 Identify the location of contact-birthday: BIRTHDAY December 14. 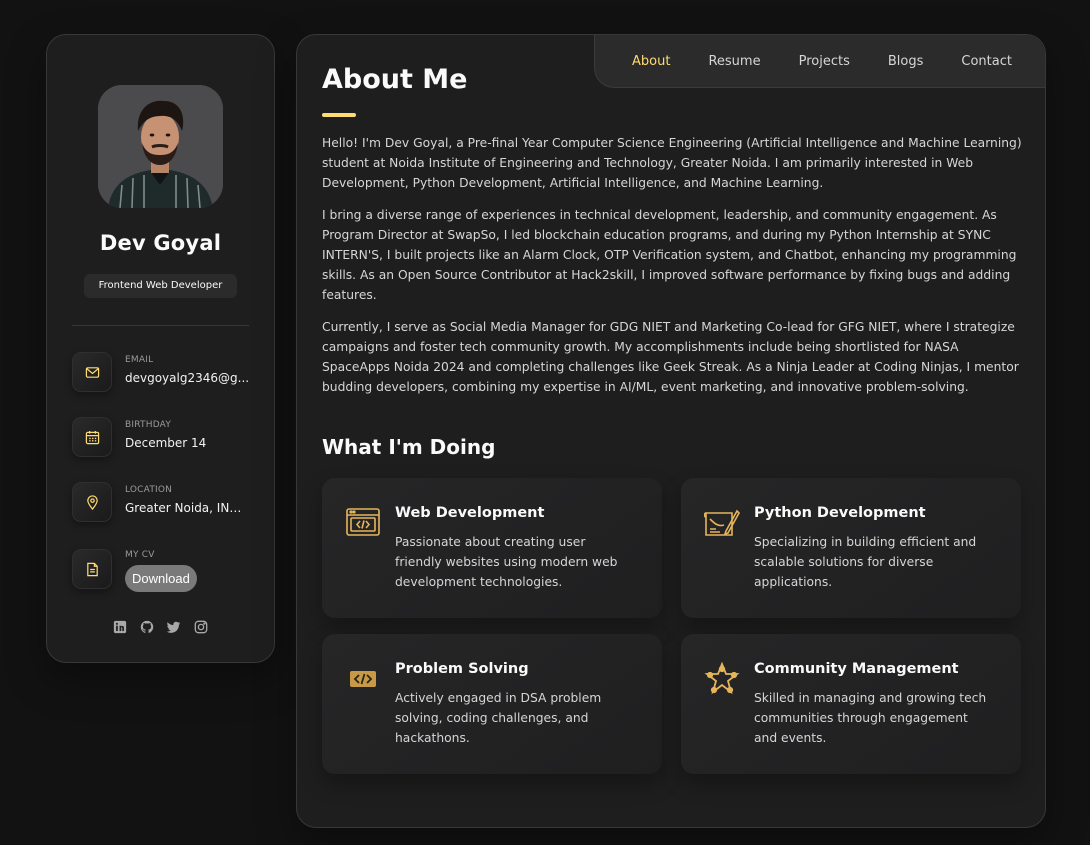
(167, 440).